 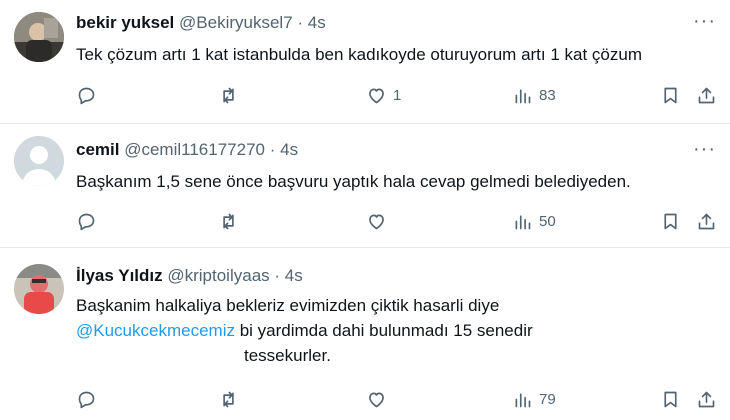 What do you see at coordinates (155, 330) in the screenshot?
I see `mention-link: @Kucukcekmecemiz` at bounding box center [155, 330].